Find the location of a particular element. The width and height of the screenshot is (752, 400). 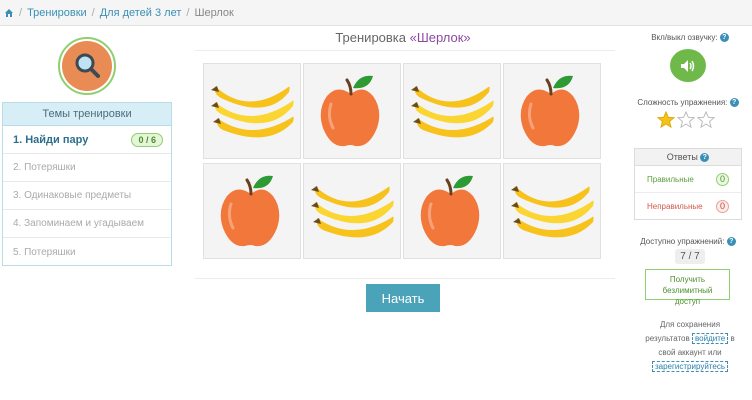

answers-title: Ответы is located at coordinates (682, 157).